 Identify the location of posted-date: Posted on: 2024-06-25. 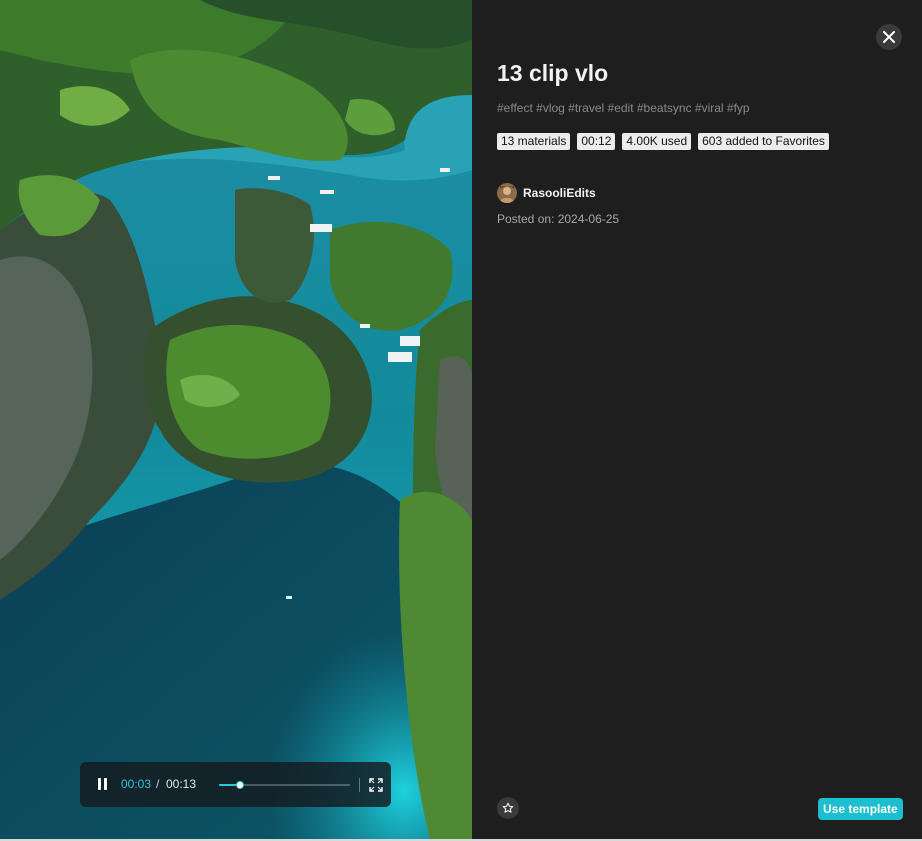
(558, 219).